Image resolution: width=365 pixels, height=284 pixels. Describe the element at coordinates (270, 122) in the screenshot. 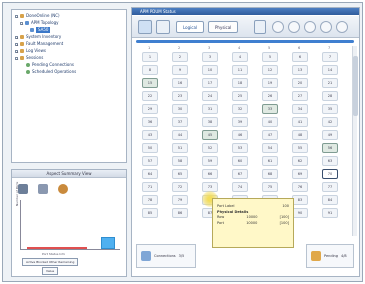

I see `port-cell: 40` at that location.